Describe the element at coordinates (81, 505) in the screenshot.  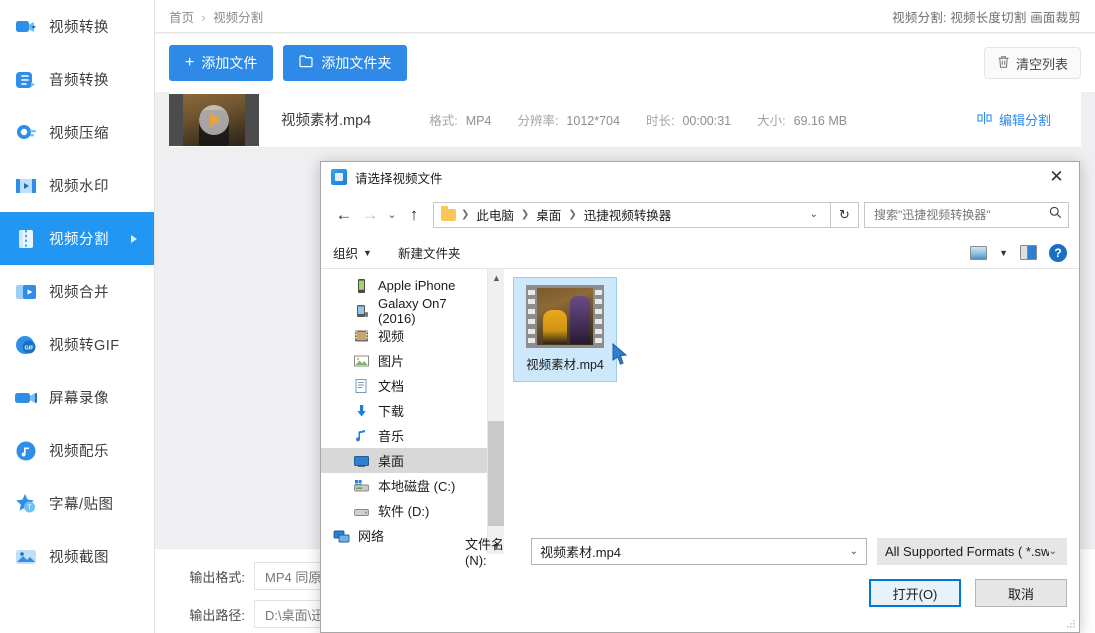
I see `sidebar-item-label: 字幕/贴图` at that location.